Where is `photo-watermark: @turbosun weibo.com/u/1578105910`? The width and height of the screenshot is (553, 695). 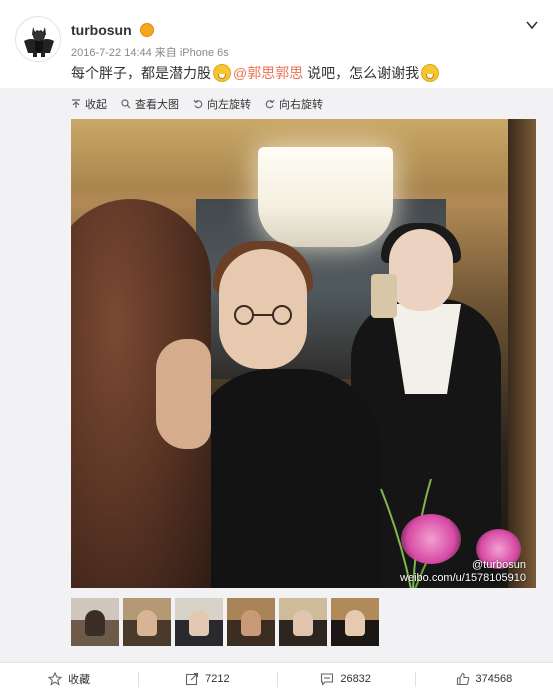 photo-watermark: @turbosun weibo.com/u/1578105910 is located at coordinates (451, 572).